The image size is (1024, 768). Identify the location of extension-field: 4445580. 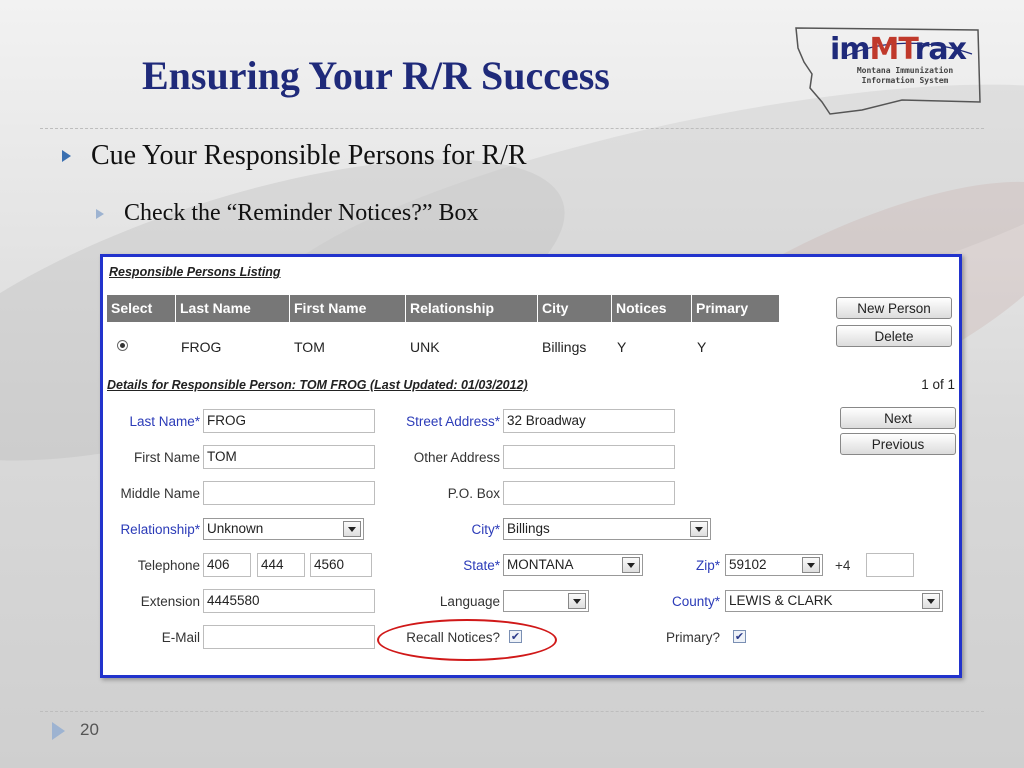
(289, 601).